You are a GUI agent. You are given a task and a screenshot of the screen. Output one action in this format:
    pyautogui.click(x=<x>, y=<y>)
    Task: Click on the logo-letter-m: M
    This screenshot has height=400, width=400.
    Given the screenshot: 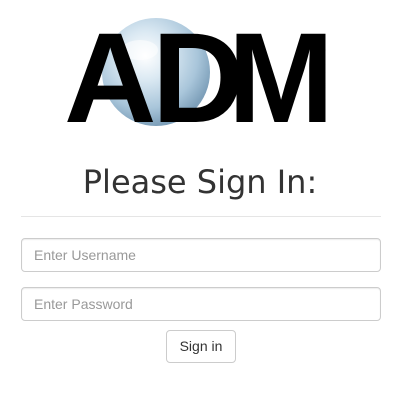 What is the action you would take?
    pyautogui.click(x=281, y=75)
    